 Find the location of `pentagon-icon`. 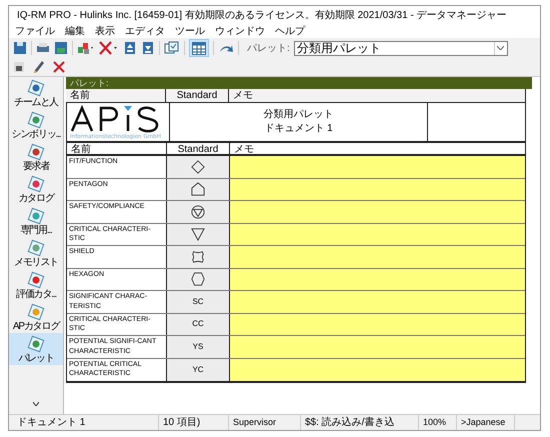

pentagon-icon is located at coordinates (198, 189).